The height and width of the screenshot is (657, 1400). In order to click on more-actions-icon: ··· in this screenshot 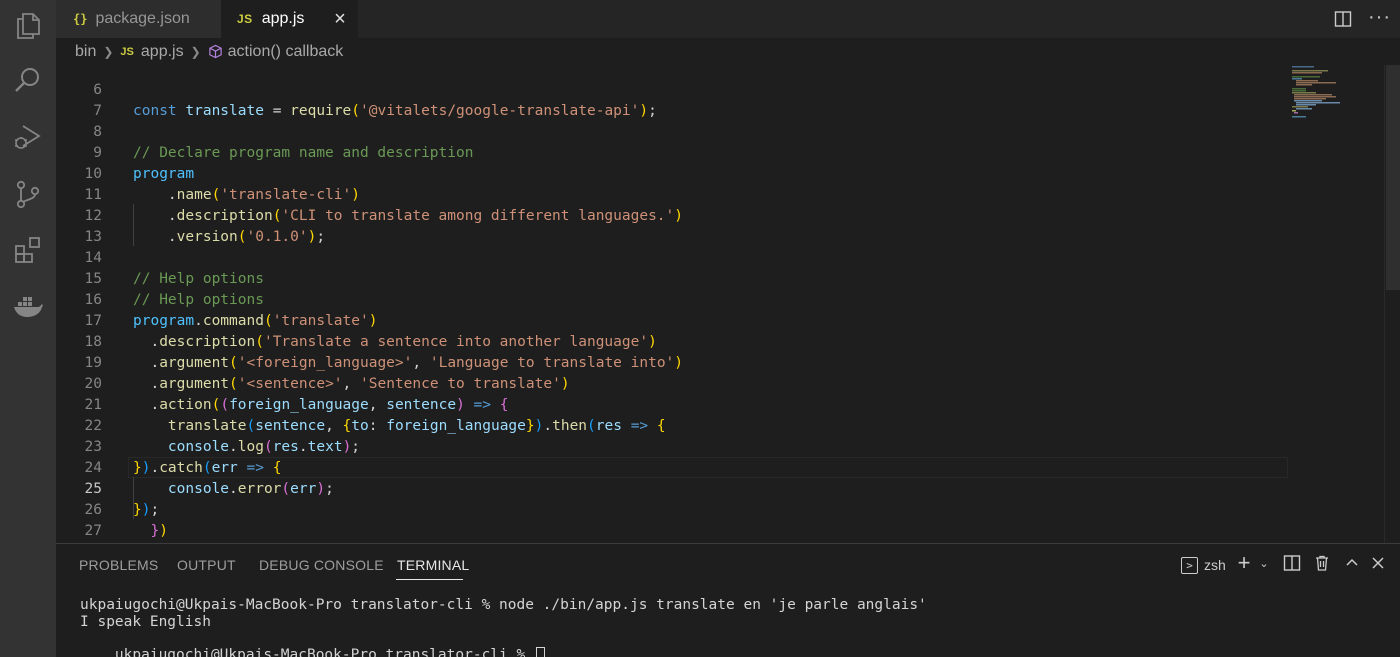, I will do `click(1379, 18)`.